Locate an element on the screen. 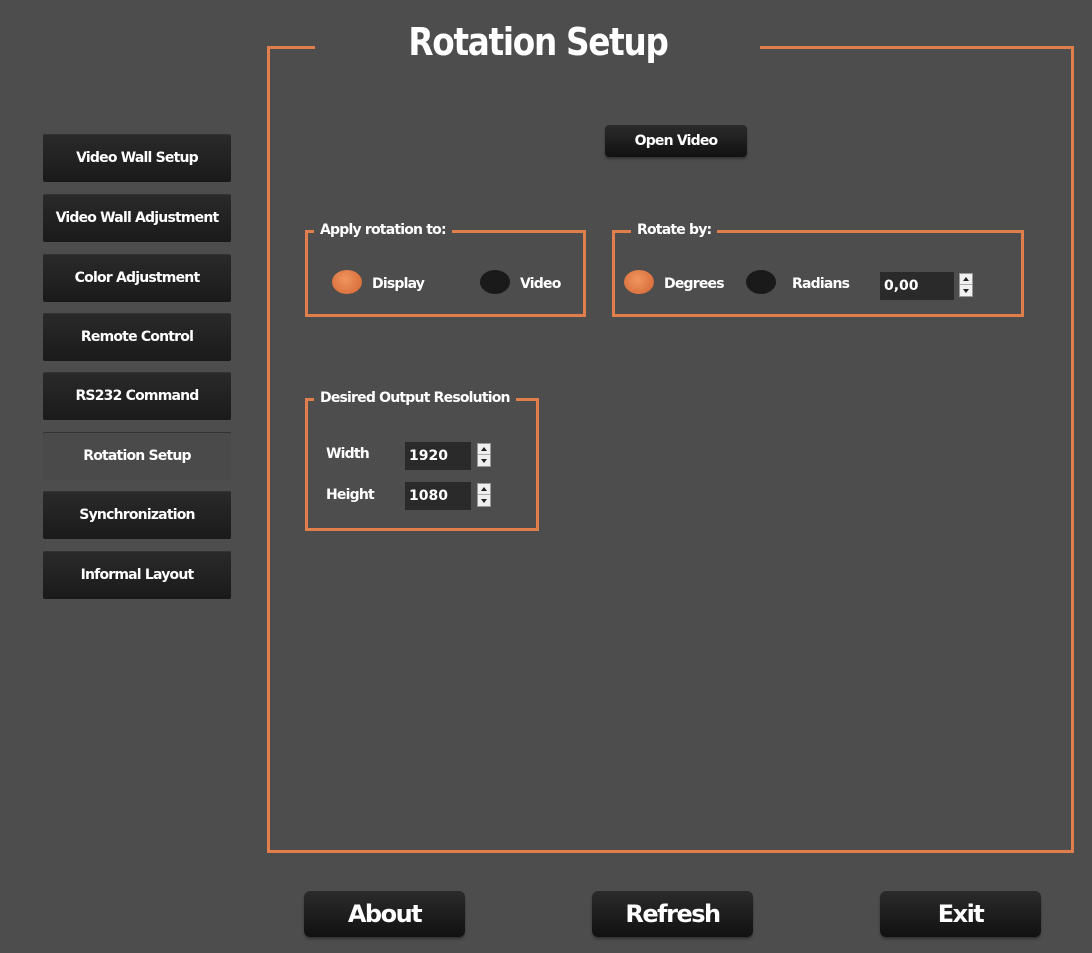 This screenshot has width=1092, height=953. sidebar-item-video-wall-adjustment: Video Wall Adjustment is located at coordinates (137, 218).